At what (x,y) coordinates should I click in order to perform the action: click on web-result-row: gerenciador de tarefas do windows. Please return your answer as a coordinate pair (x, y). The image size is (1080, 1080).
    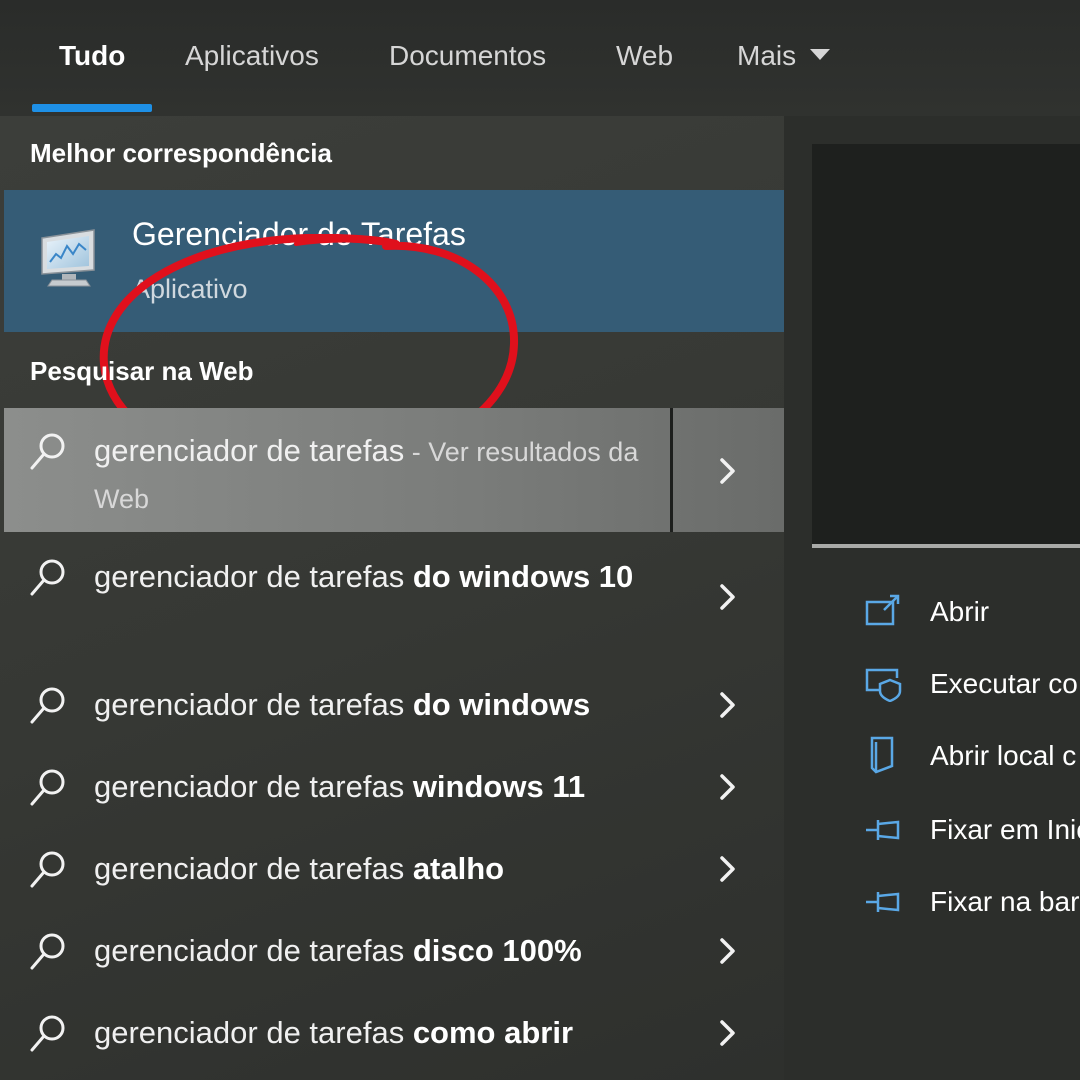
    Looking at the image, I should click on (394, 712).